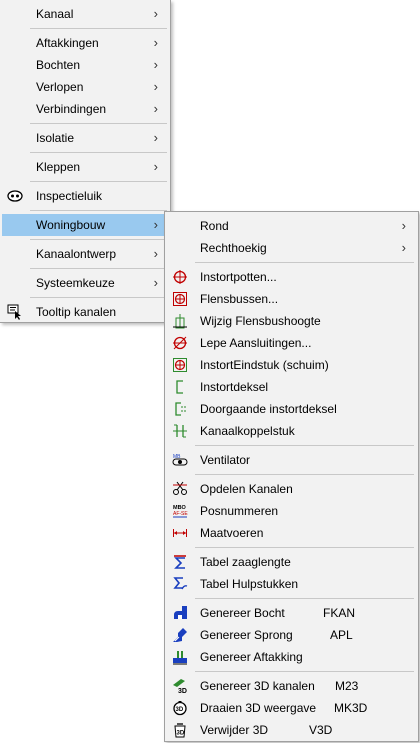  I want to click on menu-item-label: Tooltip kanalen, so click(76, 312).